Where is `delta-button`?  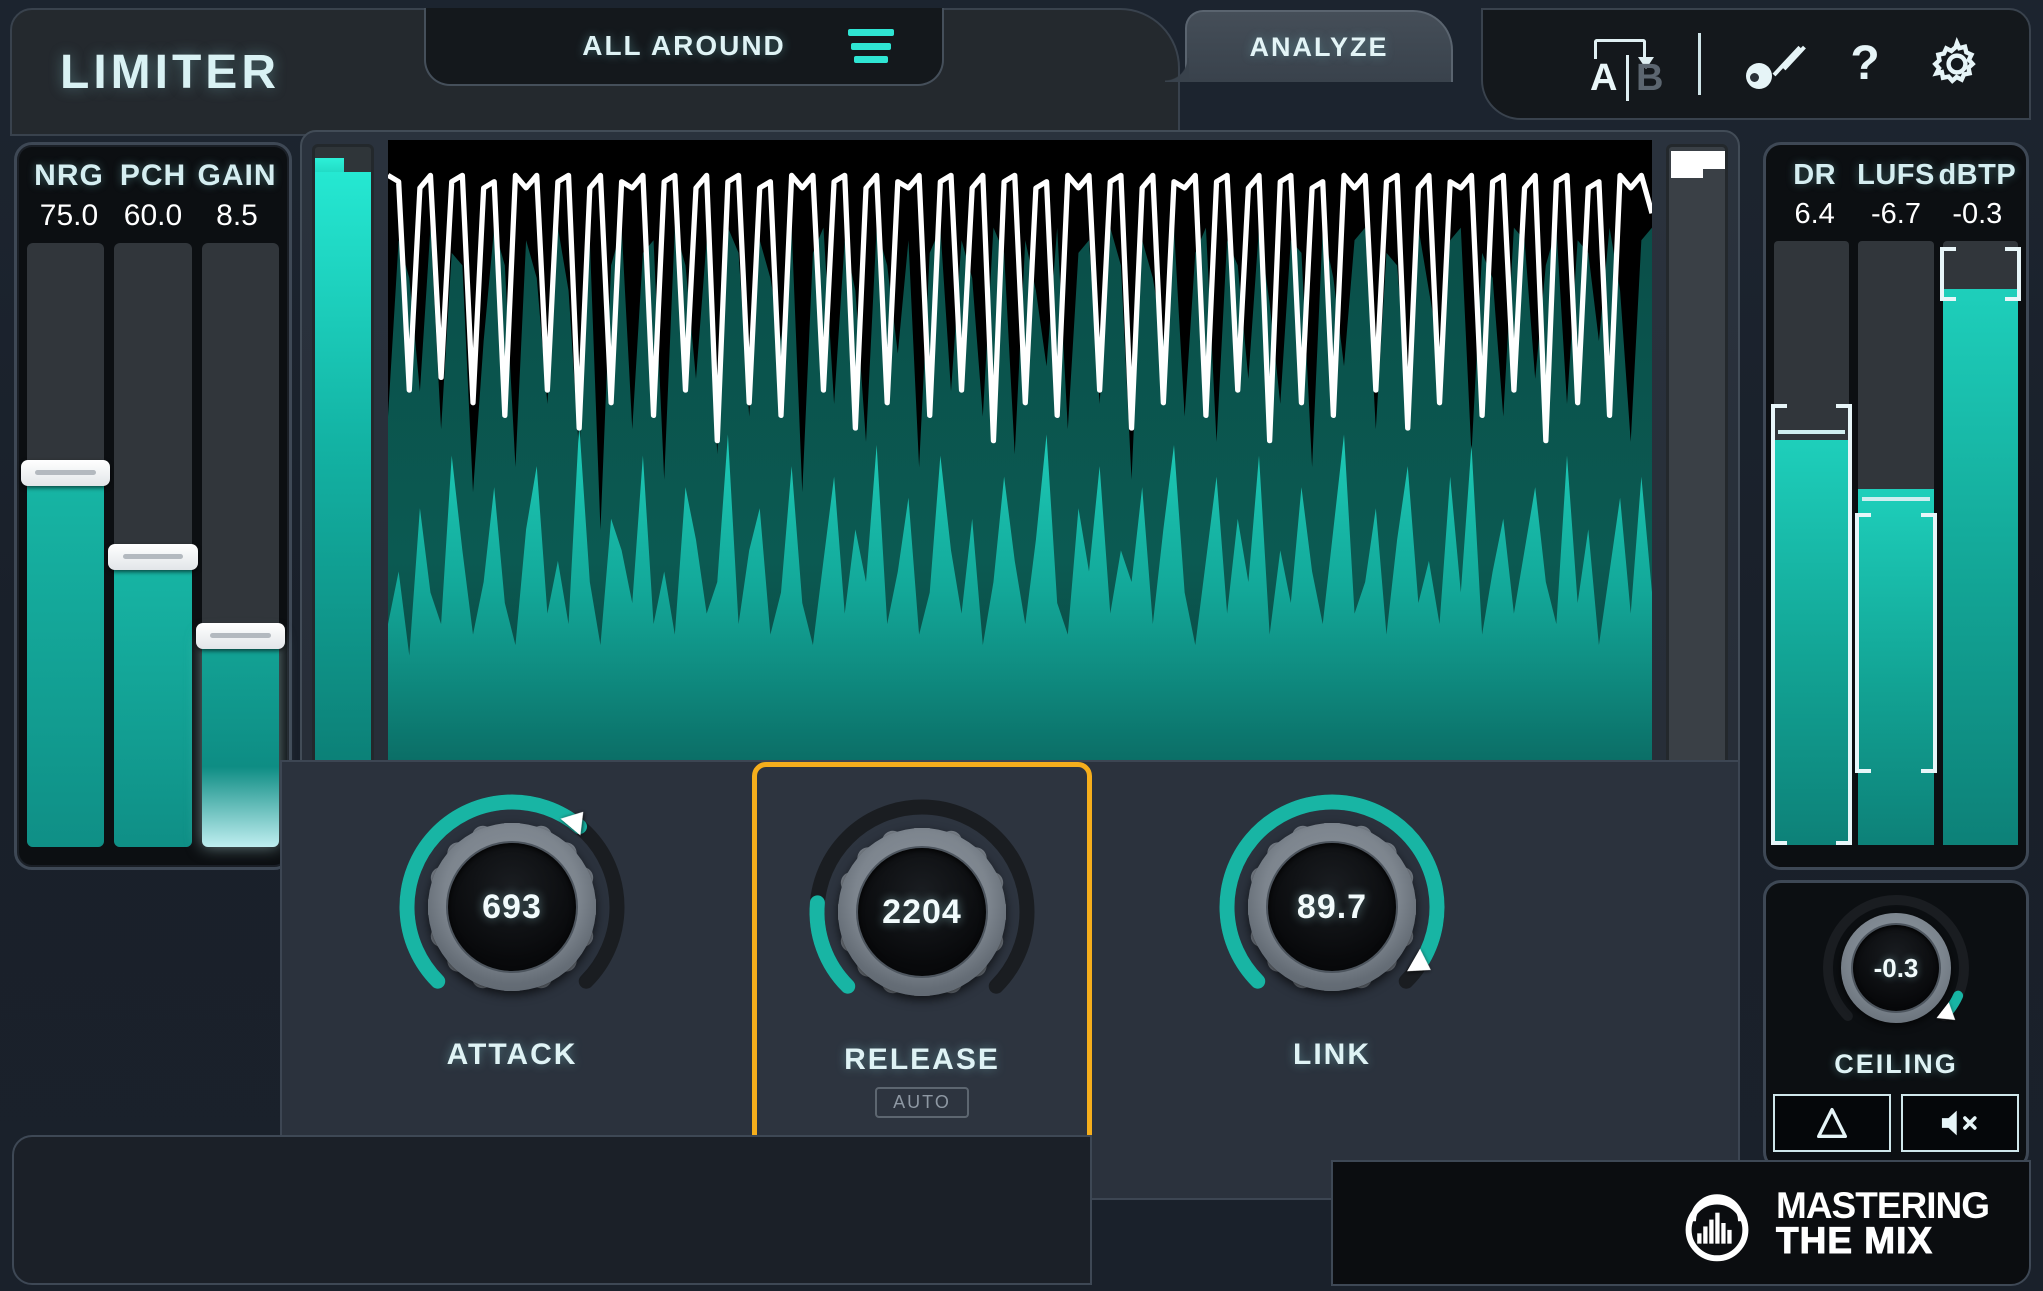
delta-button is located at coordinates (1832, 1123).